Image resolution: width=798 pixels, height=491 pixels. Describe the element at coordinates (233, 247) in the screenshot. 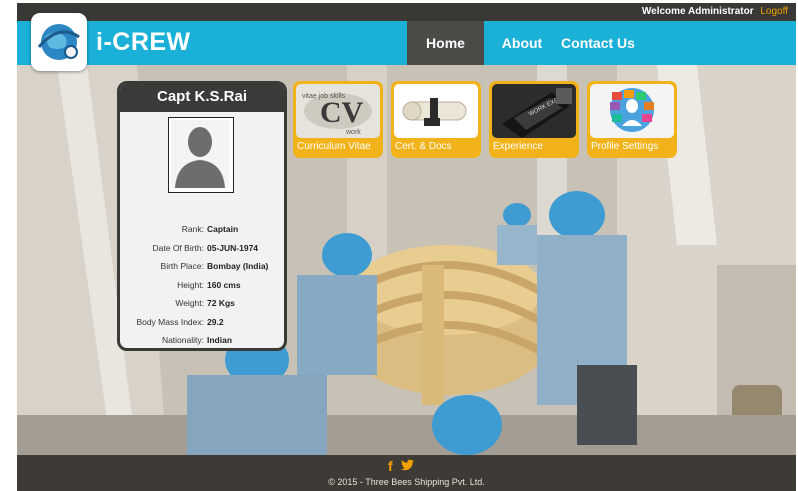

I see `detail-value: 05-JUN-1974` at that location.